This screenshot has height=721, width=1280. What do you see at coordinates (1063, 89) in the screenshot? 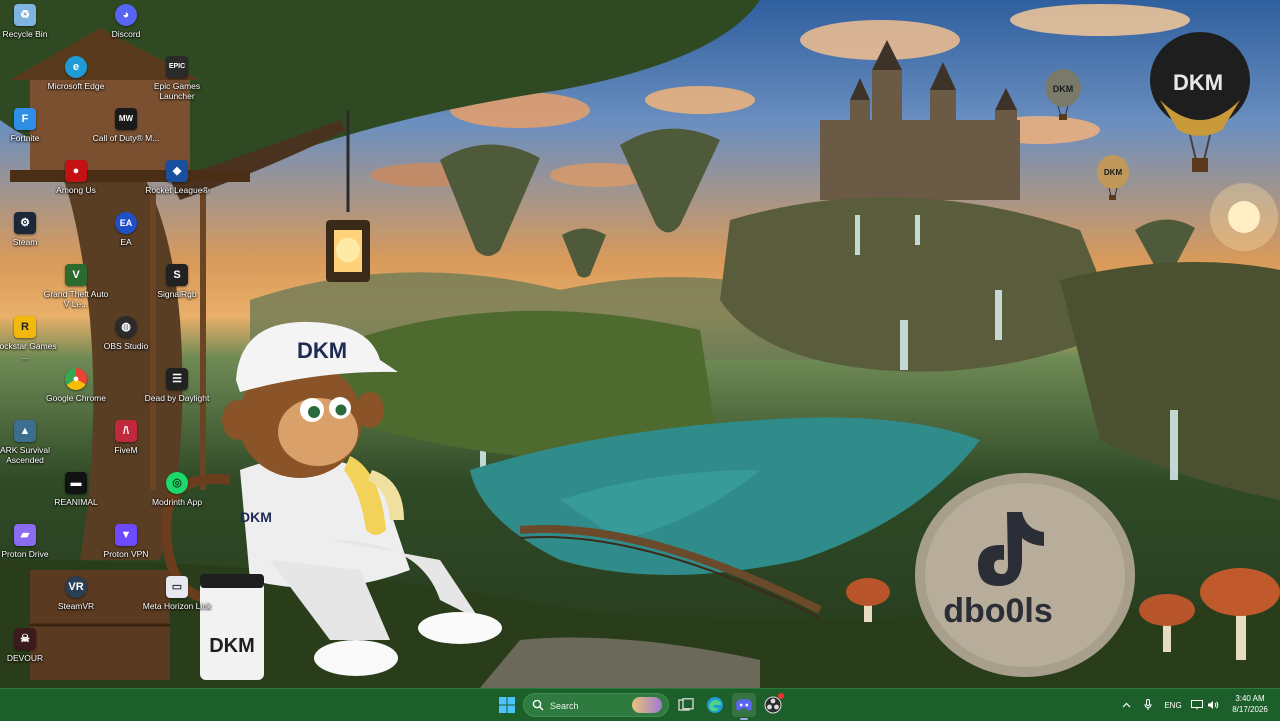
I see `balloon-small-1-text: DKM` at bounding box center [1063, 89].